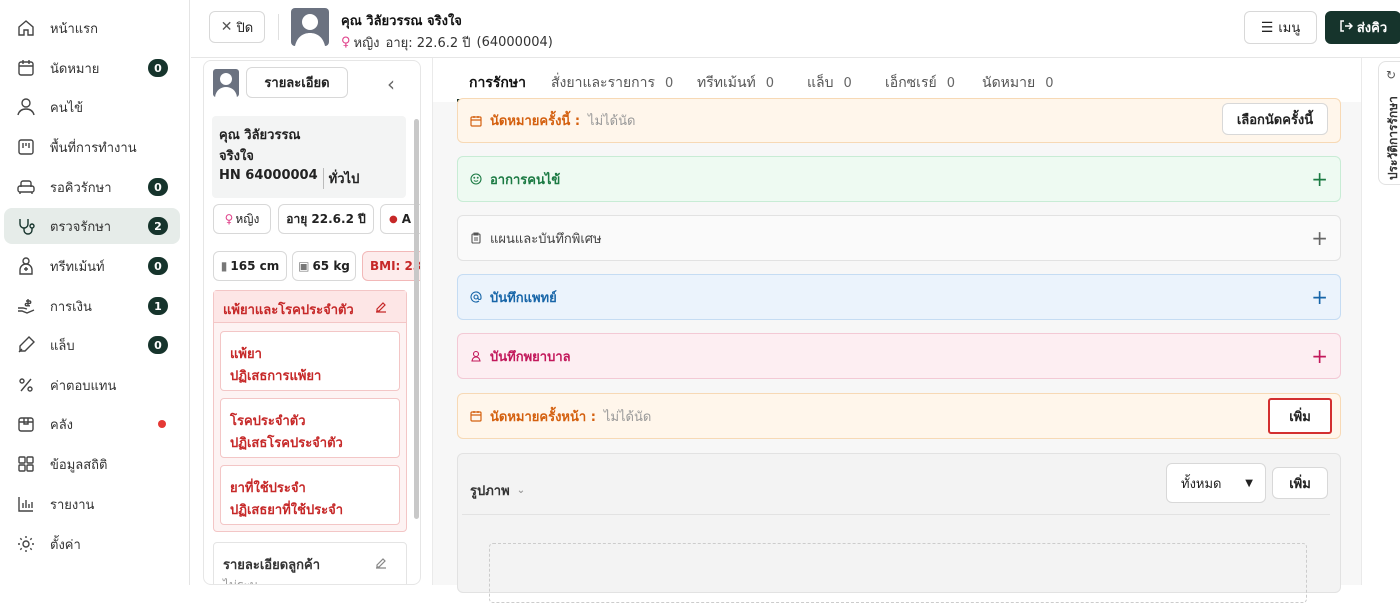  I want to click on sidebar-item-finance: การเงิน 1, so click(92, 306).